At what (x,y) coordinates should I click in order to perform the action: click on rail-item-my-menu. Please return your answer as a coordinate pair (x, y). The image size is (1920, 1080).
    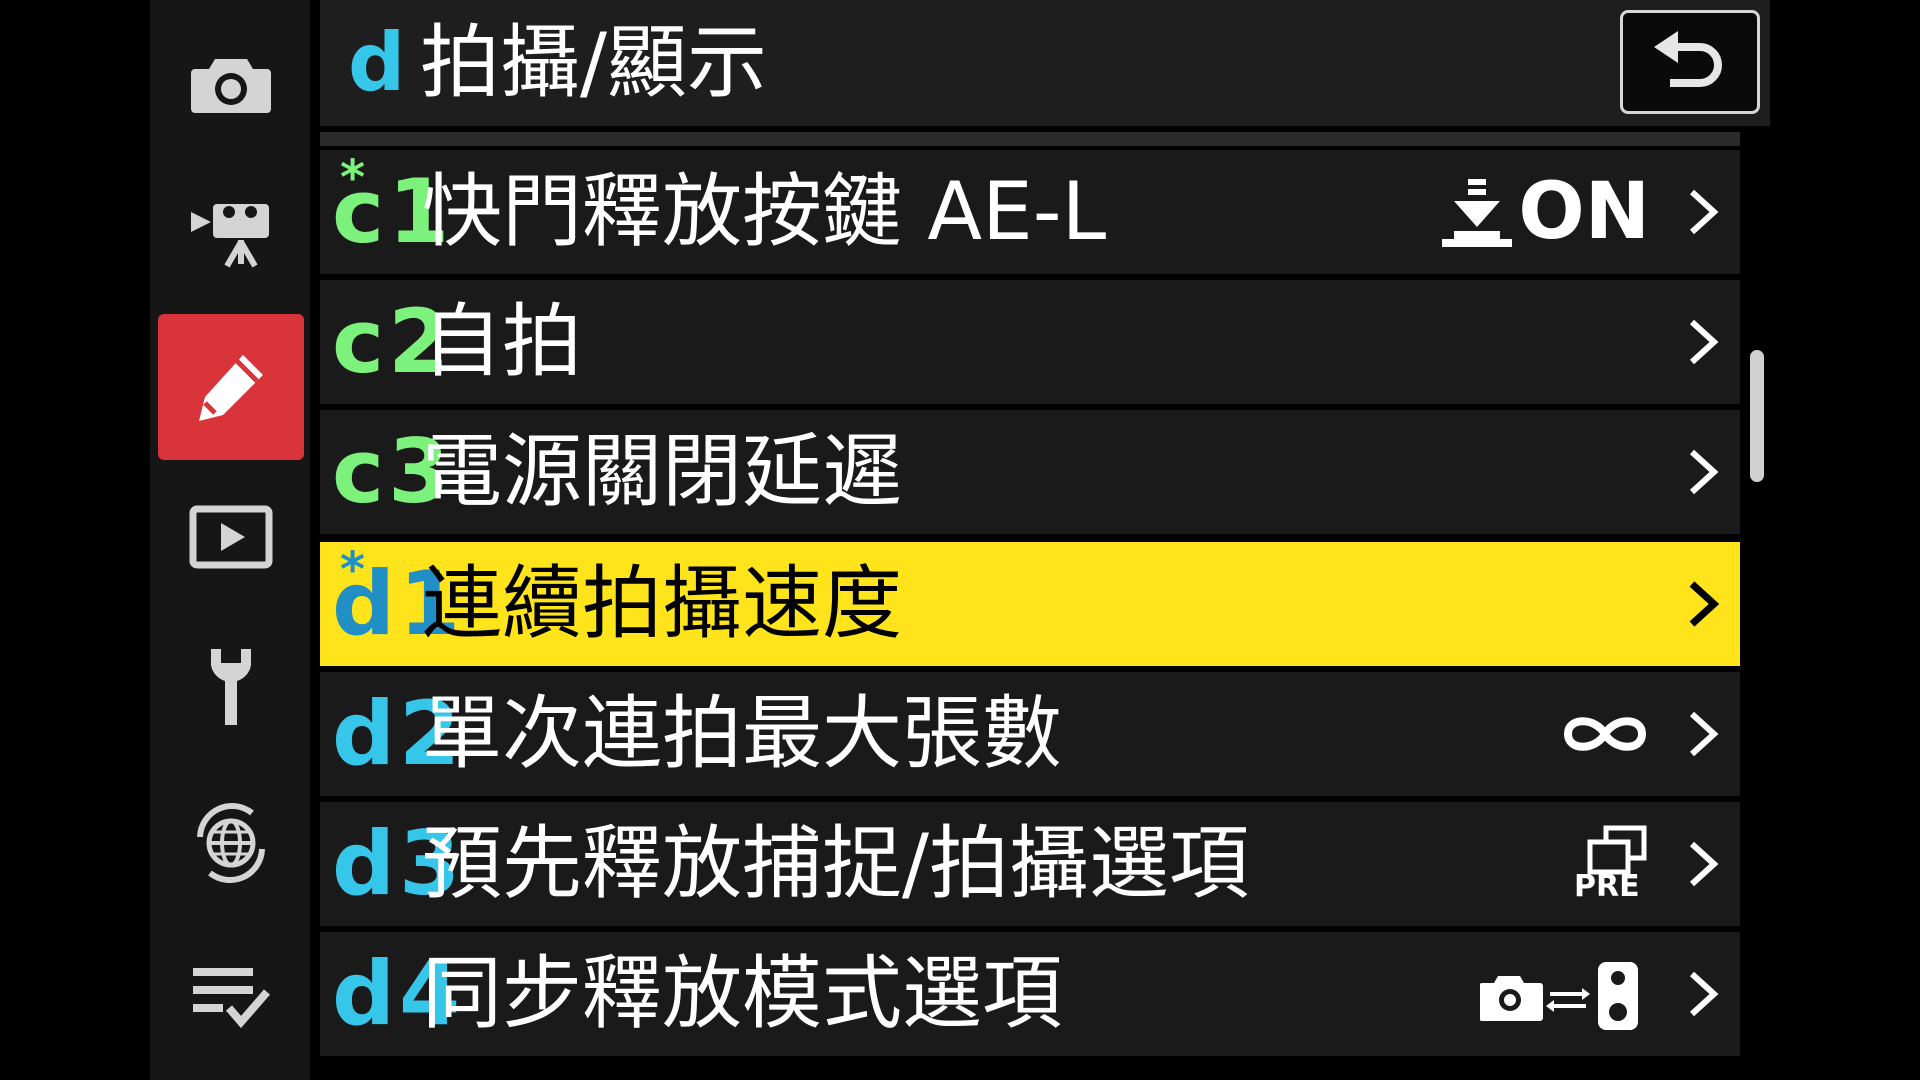
    Looking at the image, I should click on (231, 995).